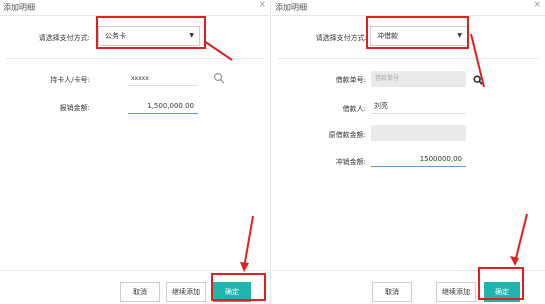 This screenshot has width=545, height=304. What do you see at coordinates (163, 78) in the screenshot?
I see `card-holder-input: xxxxx` at bounding box center [163, 78].